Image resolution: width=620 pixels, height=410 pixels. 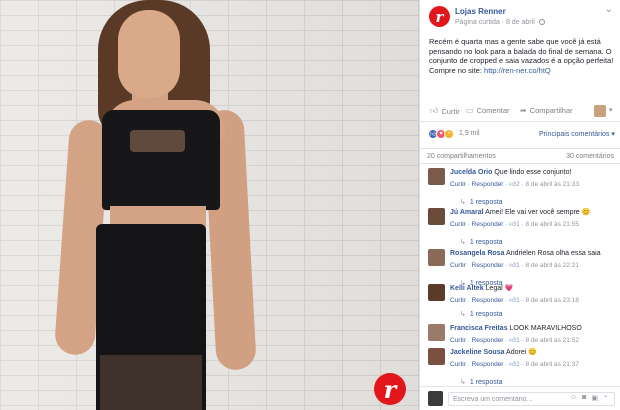 I want to click on sticker-icon: ◔, so click(x=605, y=398).